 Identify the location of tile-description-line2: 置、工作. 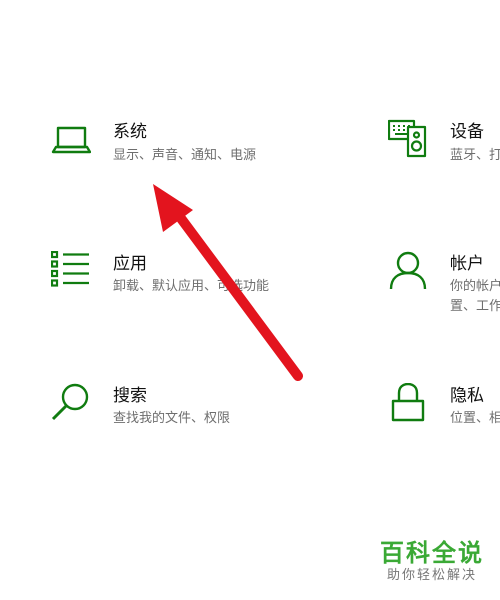
(475, 306).